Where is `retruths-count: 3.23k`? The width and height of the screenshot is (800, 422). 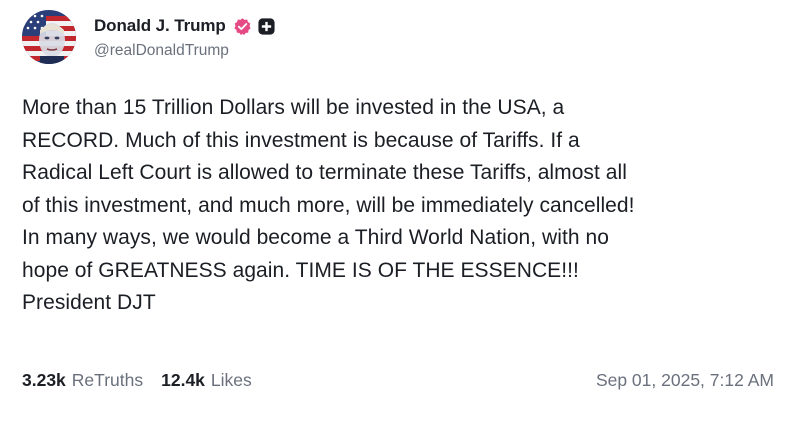
retruths-count: 3.23k is located at coordinates (44, 380).